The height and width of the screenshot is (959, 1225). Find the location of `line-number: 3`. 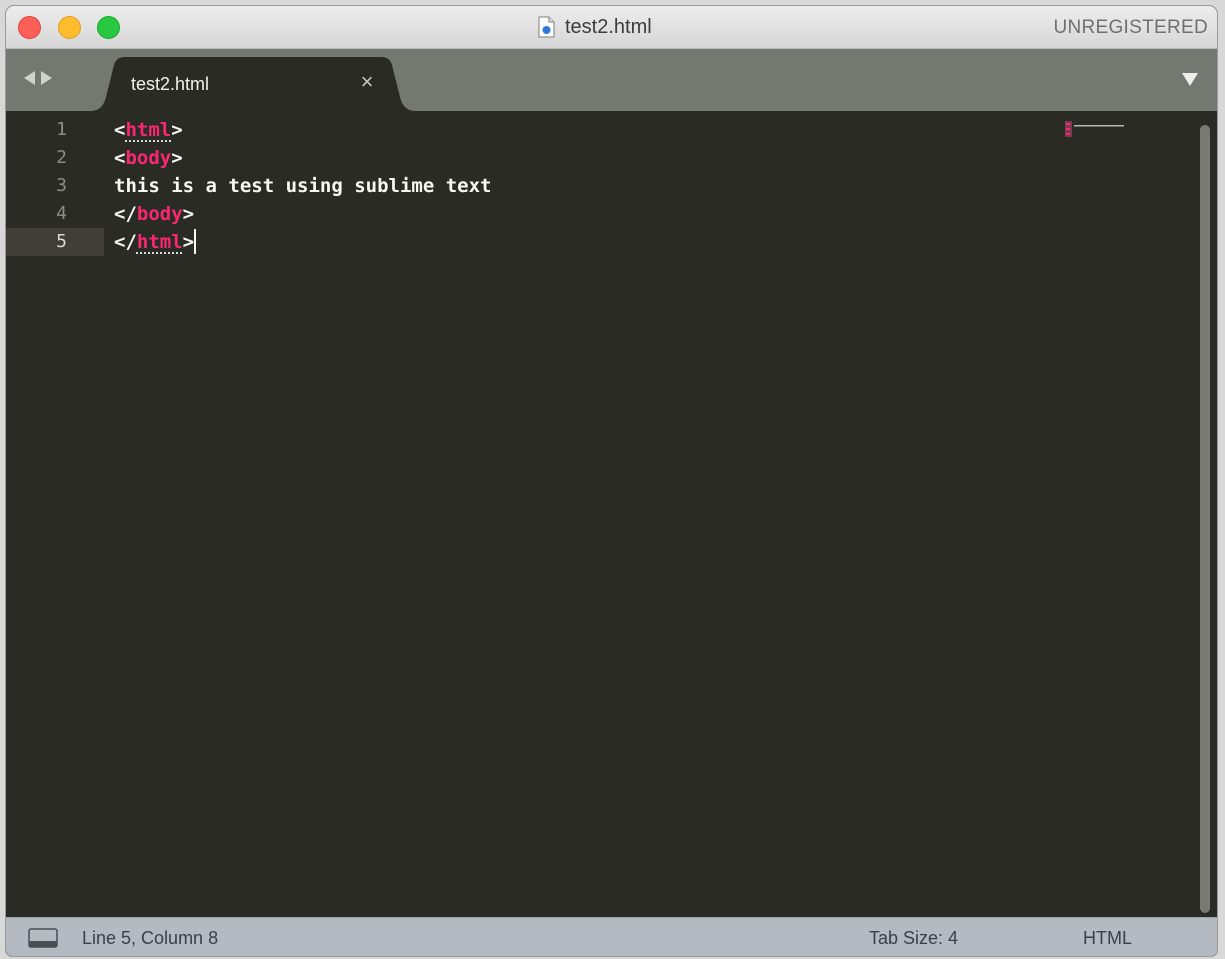

line-number: 3 is located at coordinates (61, 185).